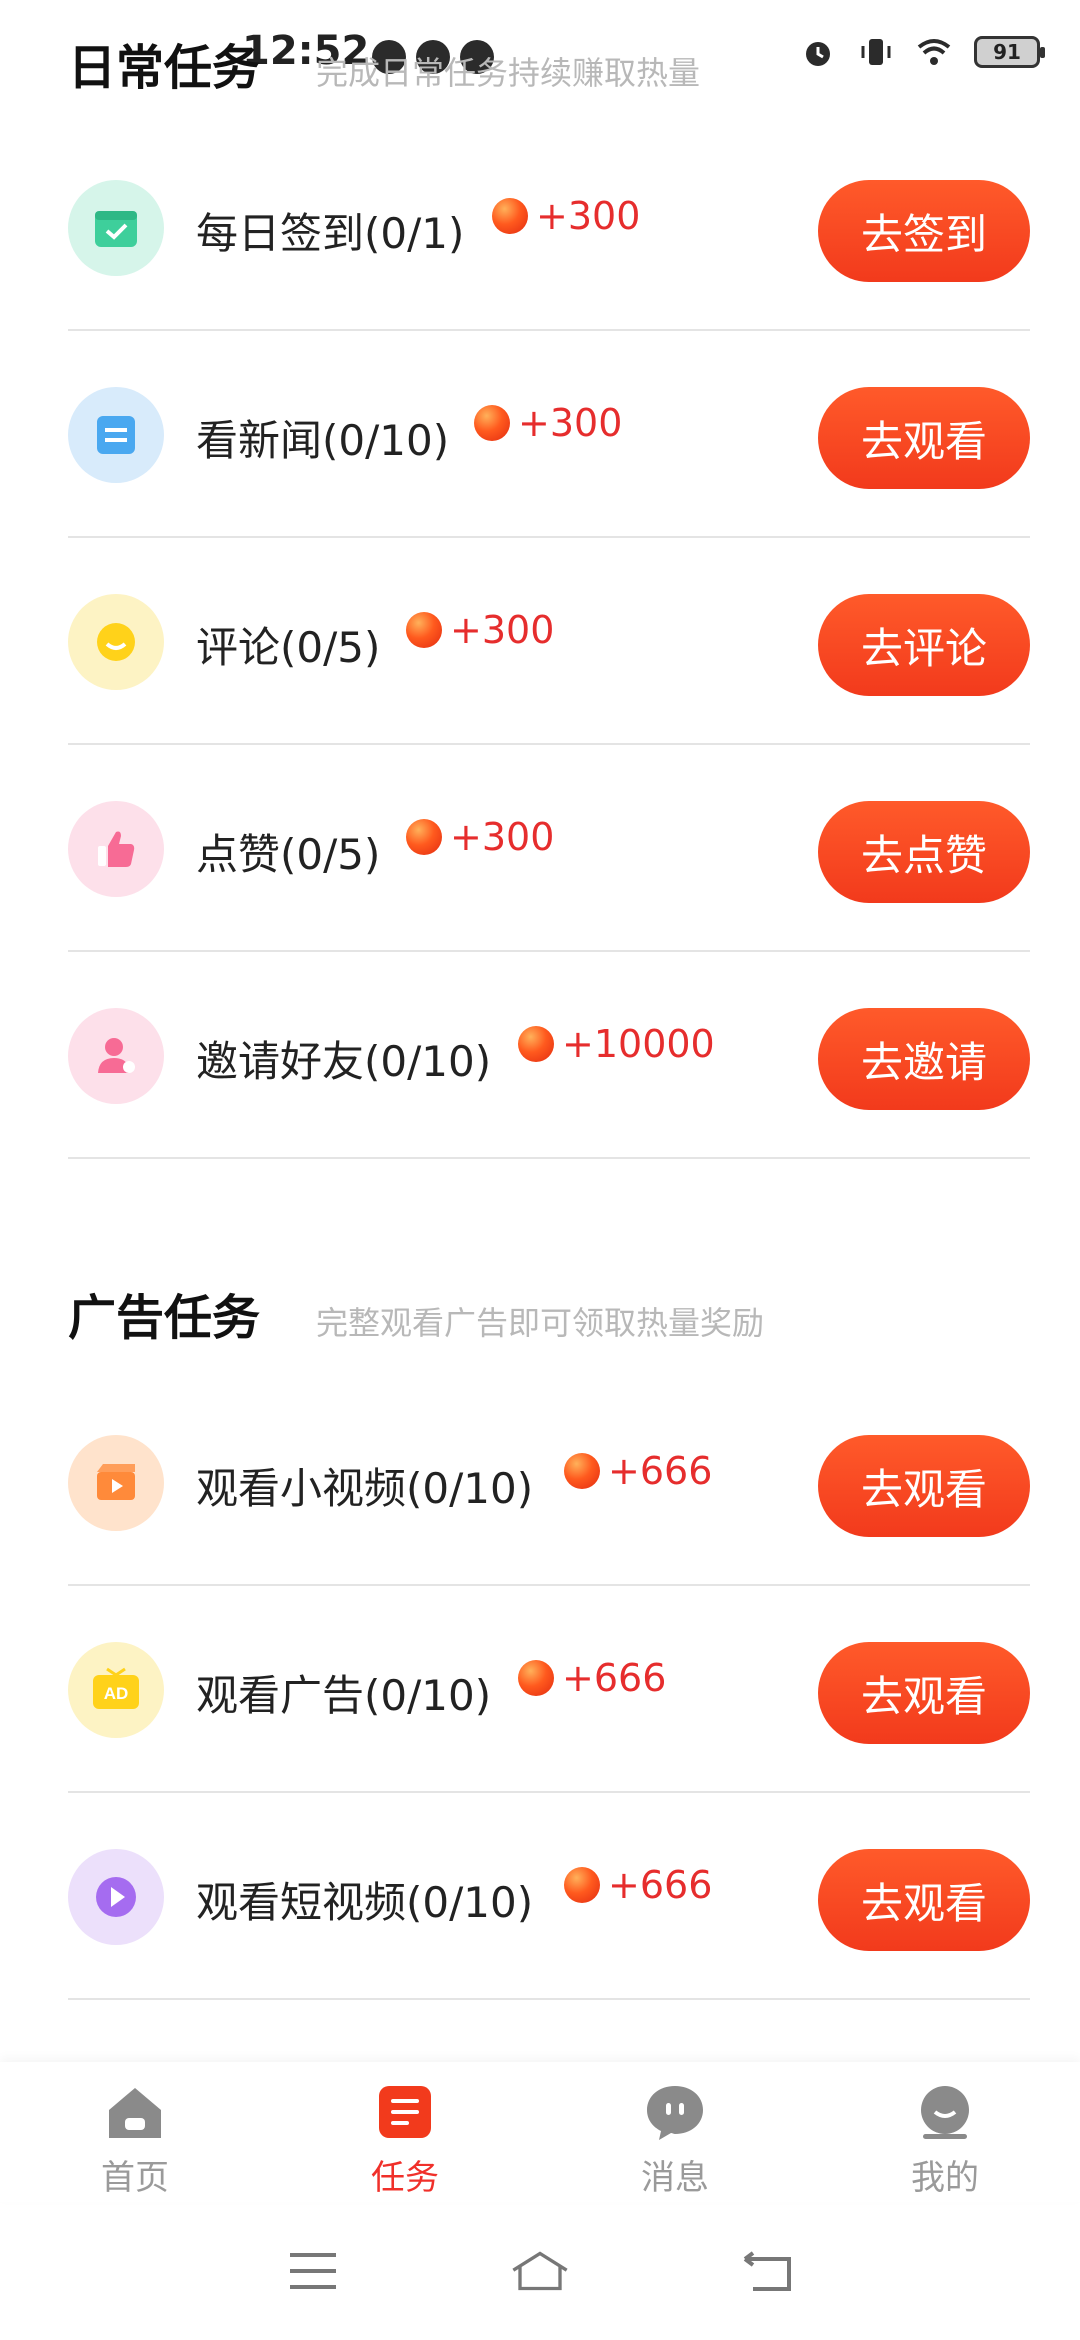 This screenshot has width=1080, height=2340. I want to click on task-row-watch-ad: AD 观看广告(0/10) +666 去观看, so click(549, 1689).